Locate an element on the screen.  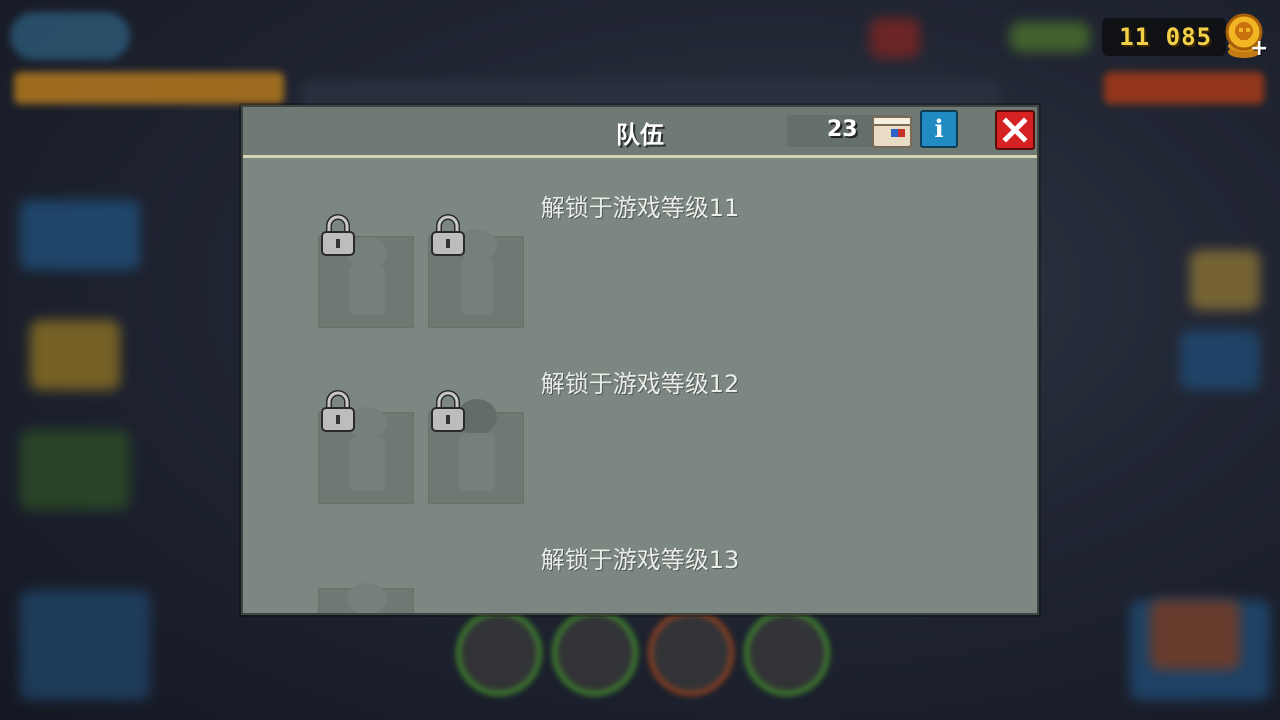
info-icon: i is located at coordinates (939, 128).